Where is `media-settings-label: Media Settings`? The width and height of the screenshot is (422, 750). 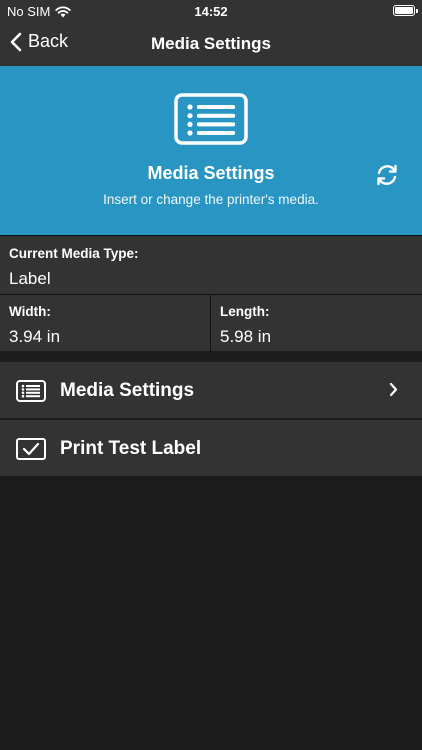
media-settings-label: Media Settings is located at coordinates (127, 390).